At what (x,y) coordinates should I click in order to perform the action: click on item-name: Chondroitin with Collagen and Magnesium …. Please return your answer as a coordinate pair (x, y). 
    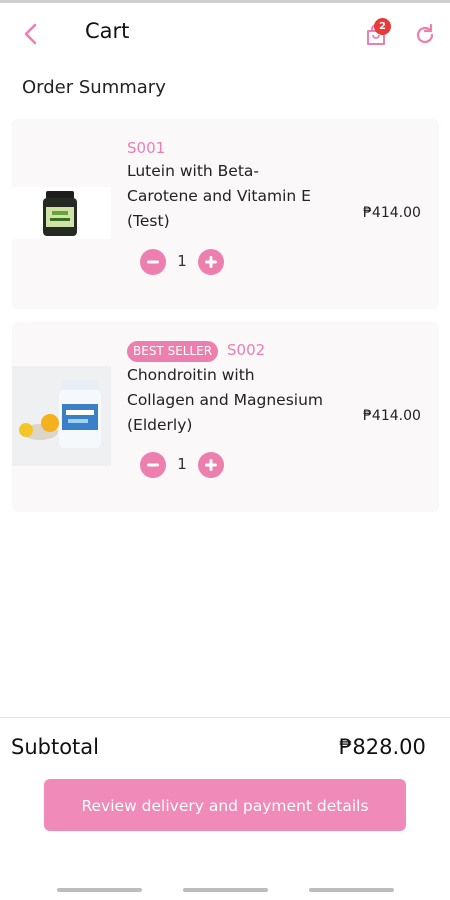
    Looking at the image, I should click on (225, 400).